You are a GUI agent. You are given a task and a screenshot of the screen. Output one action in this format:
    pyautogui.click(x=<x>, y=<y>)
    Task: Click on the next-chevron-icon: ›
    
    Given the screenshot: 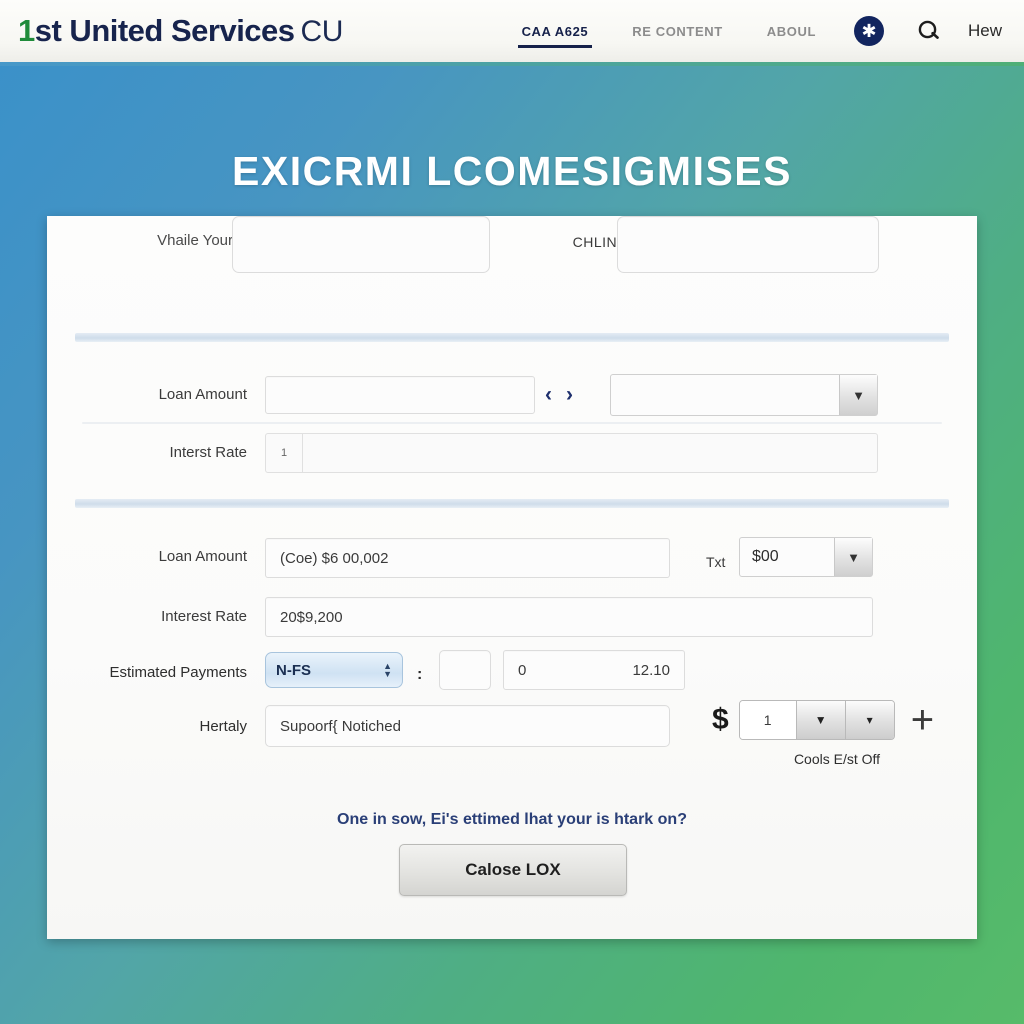 What is the action you would take?
    pyautogui.click(x=569, y=395)
    